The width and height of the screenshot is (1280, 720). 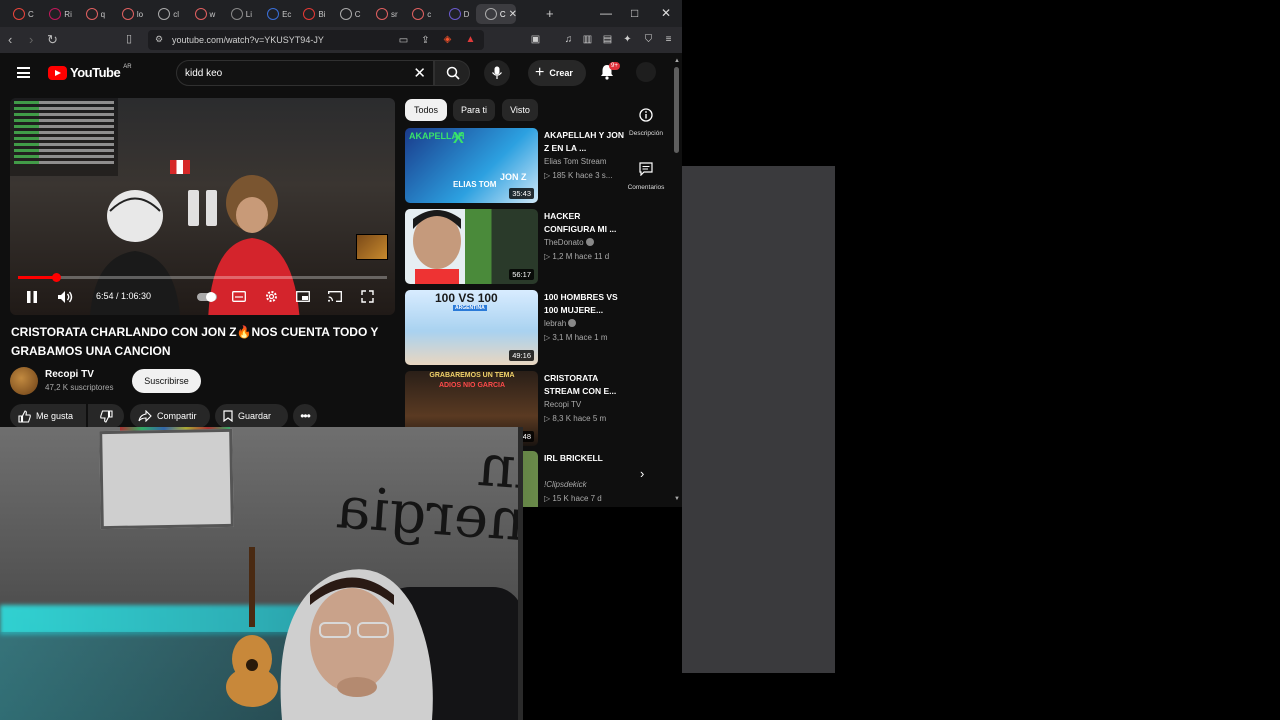 What do you see at coordinates (403, 40) in the screenshot?
I see `install-icon: ▭` at bounding box center [403, 40].